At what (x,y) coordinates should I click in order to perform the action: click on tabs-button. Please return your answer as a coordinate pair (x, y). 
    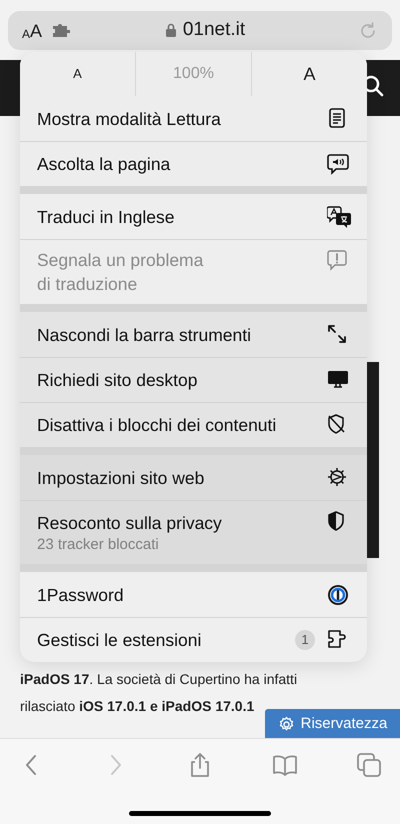
    Looking at the image, I should click on (369, 765).